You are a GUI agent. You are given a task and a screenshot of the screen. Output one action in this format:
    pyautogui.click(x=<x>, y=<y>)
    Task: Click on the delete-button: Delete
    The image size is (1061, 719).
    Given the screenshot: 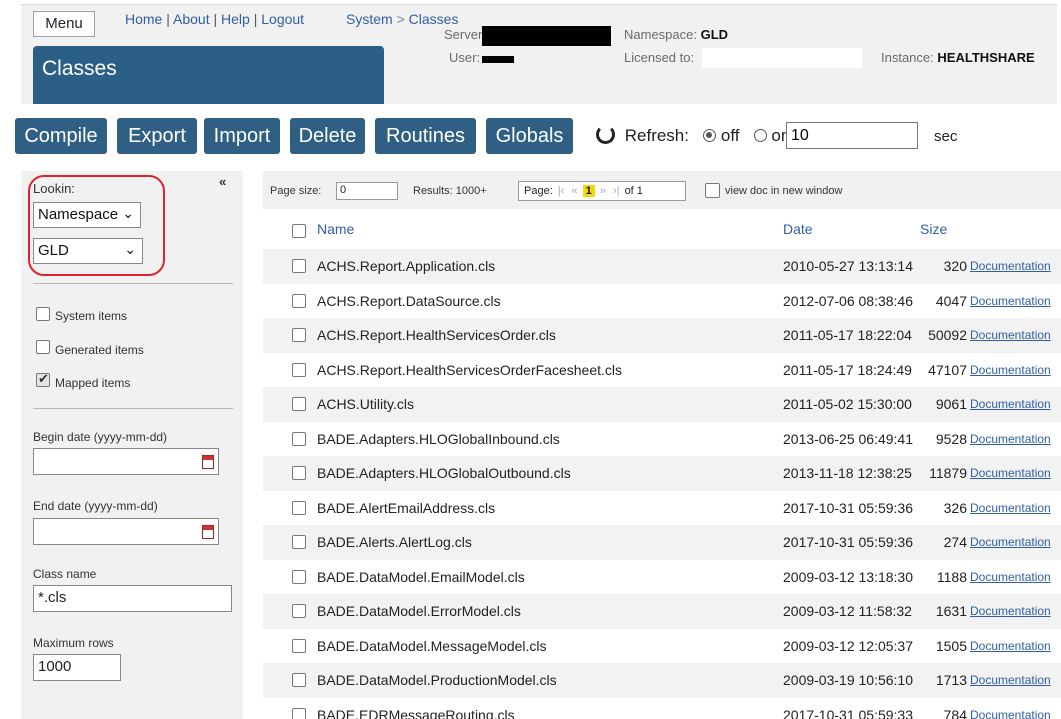 What is the action you would take?
    pyautogui.click(x=327, y=136)
    